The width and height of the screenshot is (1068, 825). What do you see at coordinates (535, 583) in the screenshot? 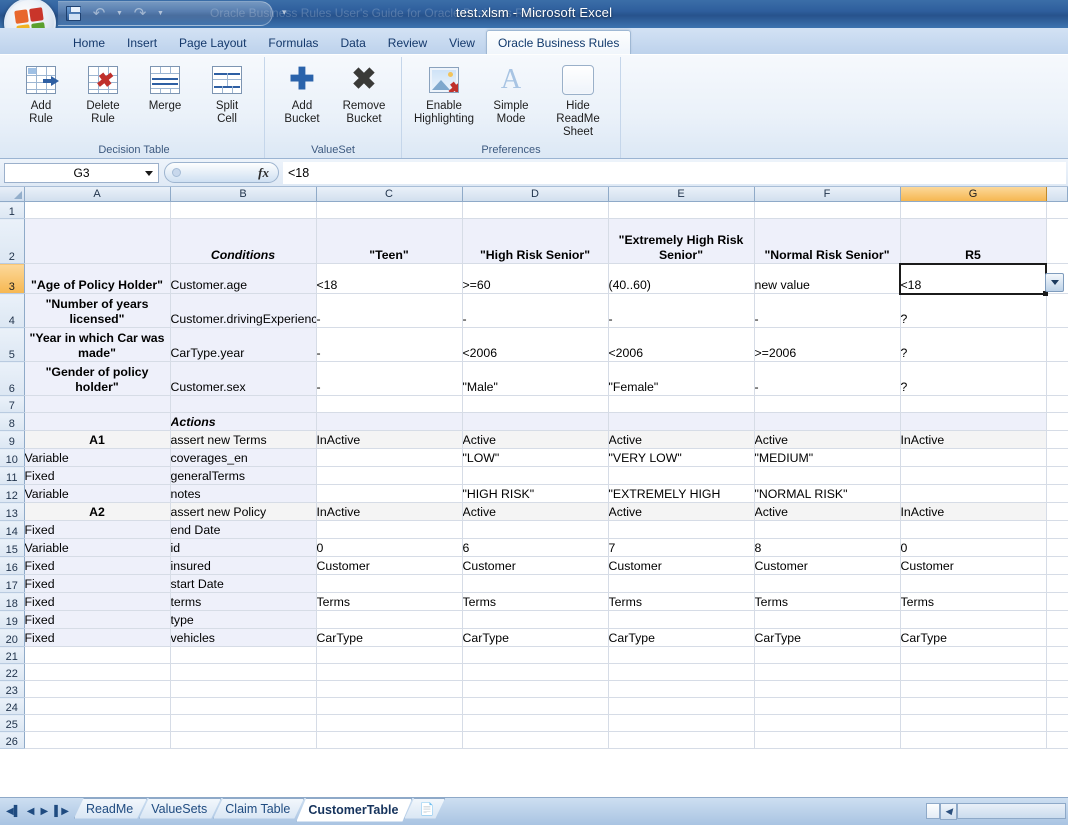
I see `cell-D17` at bounding box center [535, 583].